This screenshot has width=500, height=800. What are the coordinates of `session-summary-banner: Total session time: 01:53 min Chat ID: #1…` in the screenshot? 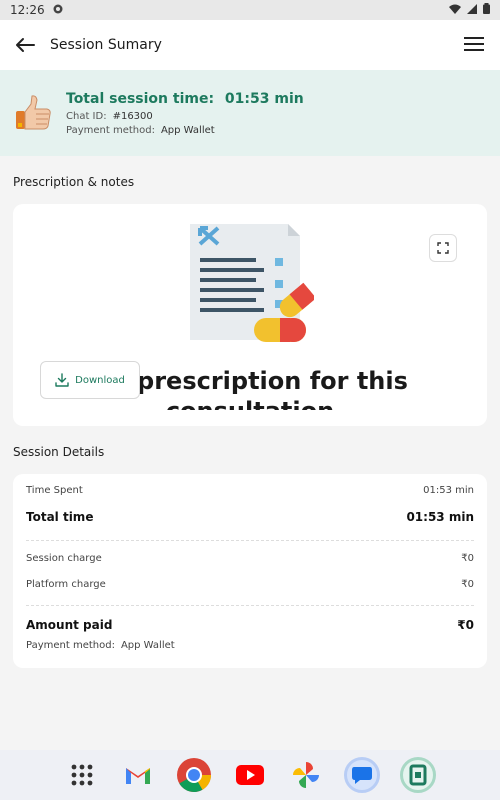 It's located at (250, 113).